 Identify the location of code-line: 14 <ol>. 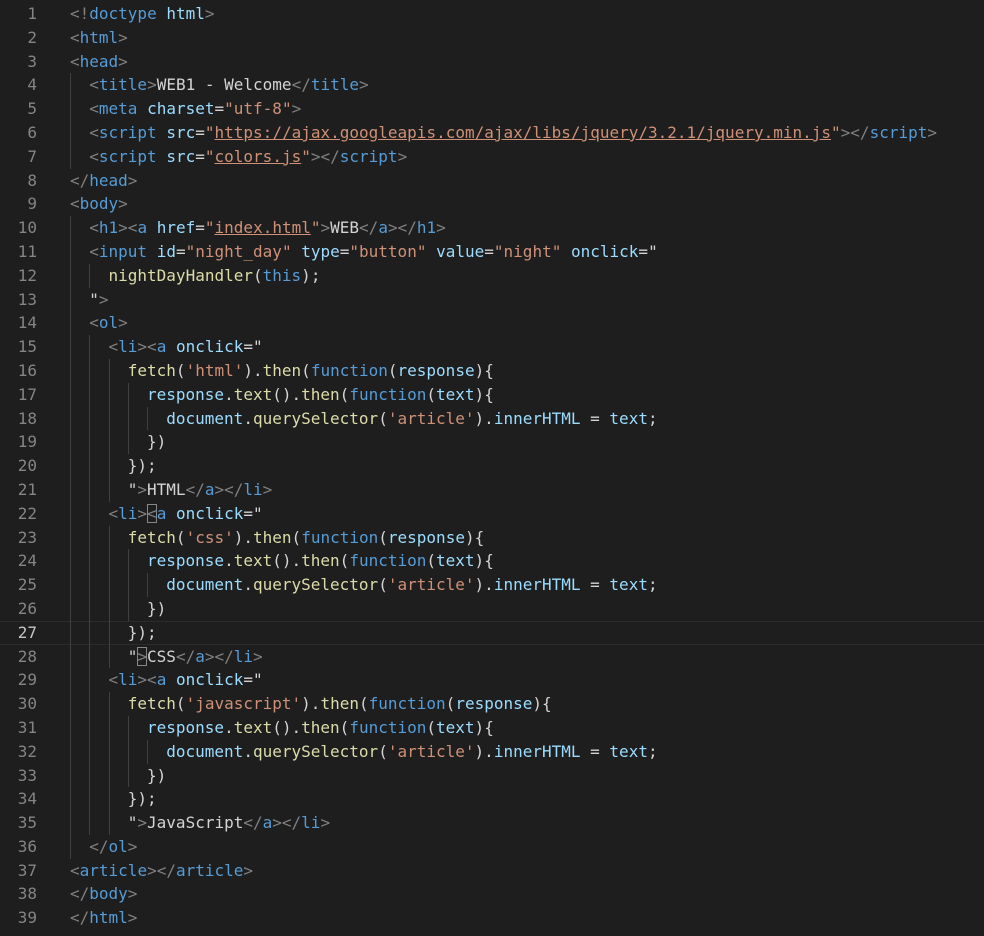
(492, 323).